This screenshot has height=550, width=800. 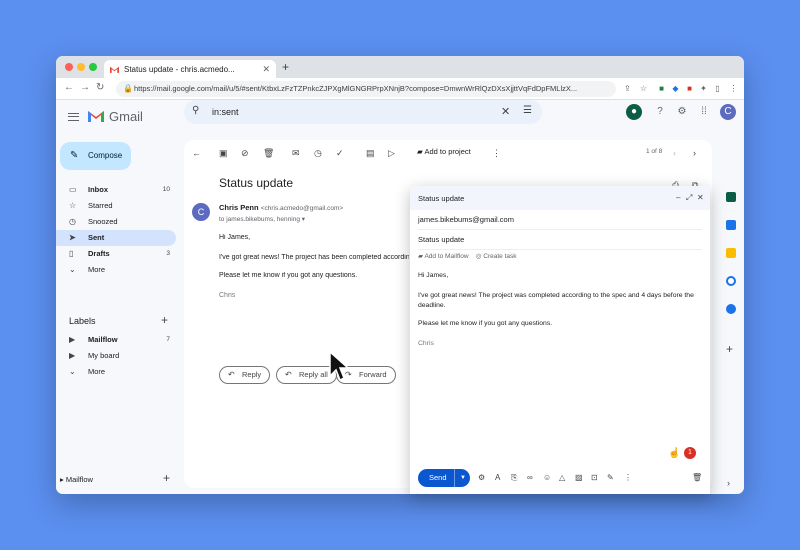 I want to click on close-icon: ✕, so click(x=700, y=197).